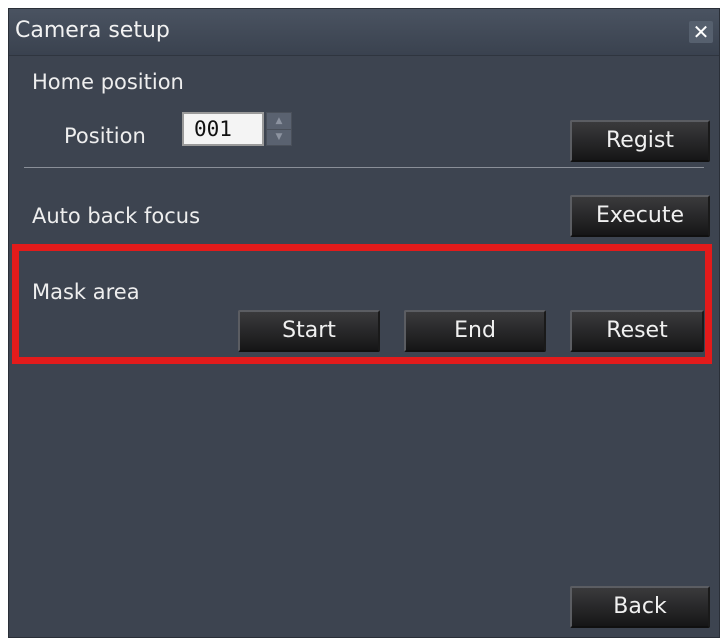  What do you see at coordinates (223, 129) in the screenshot?
I see `position-input: 001` at bounding box center [223, 129].